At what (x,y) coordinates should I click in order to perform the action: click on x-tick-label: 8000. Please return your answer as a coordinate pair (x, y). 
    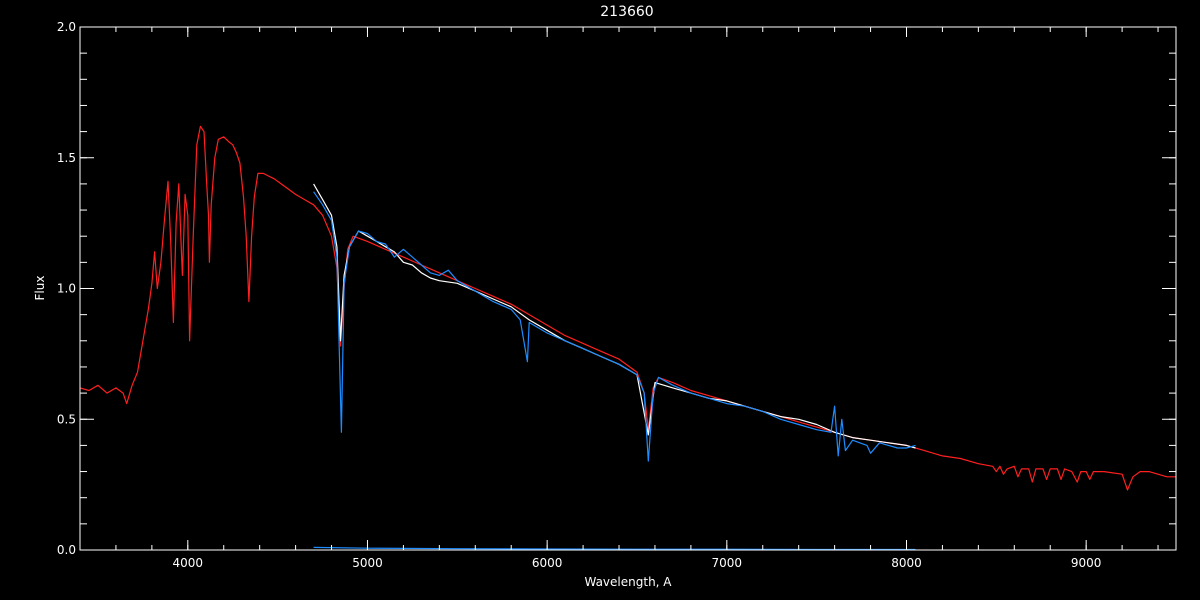
    Looking at the image, I should click on (906, 563).